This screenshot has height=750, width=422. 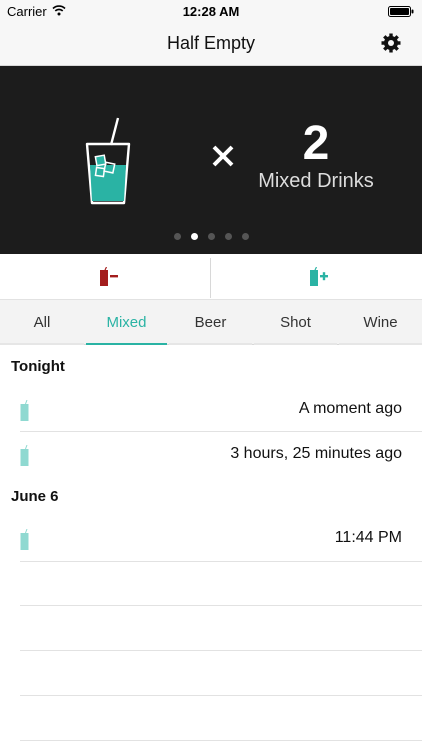 I want to click on remove-drink-icon, so click(x=109, y=276).